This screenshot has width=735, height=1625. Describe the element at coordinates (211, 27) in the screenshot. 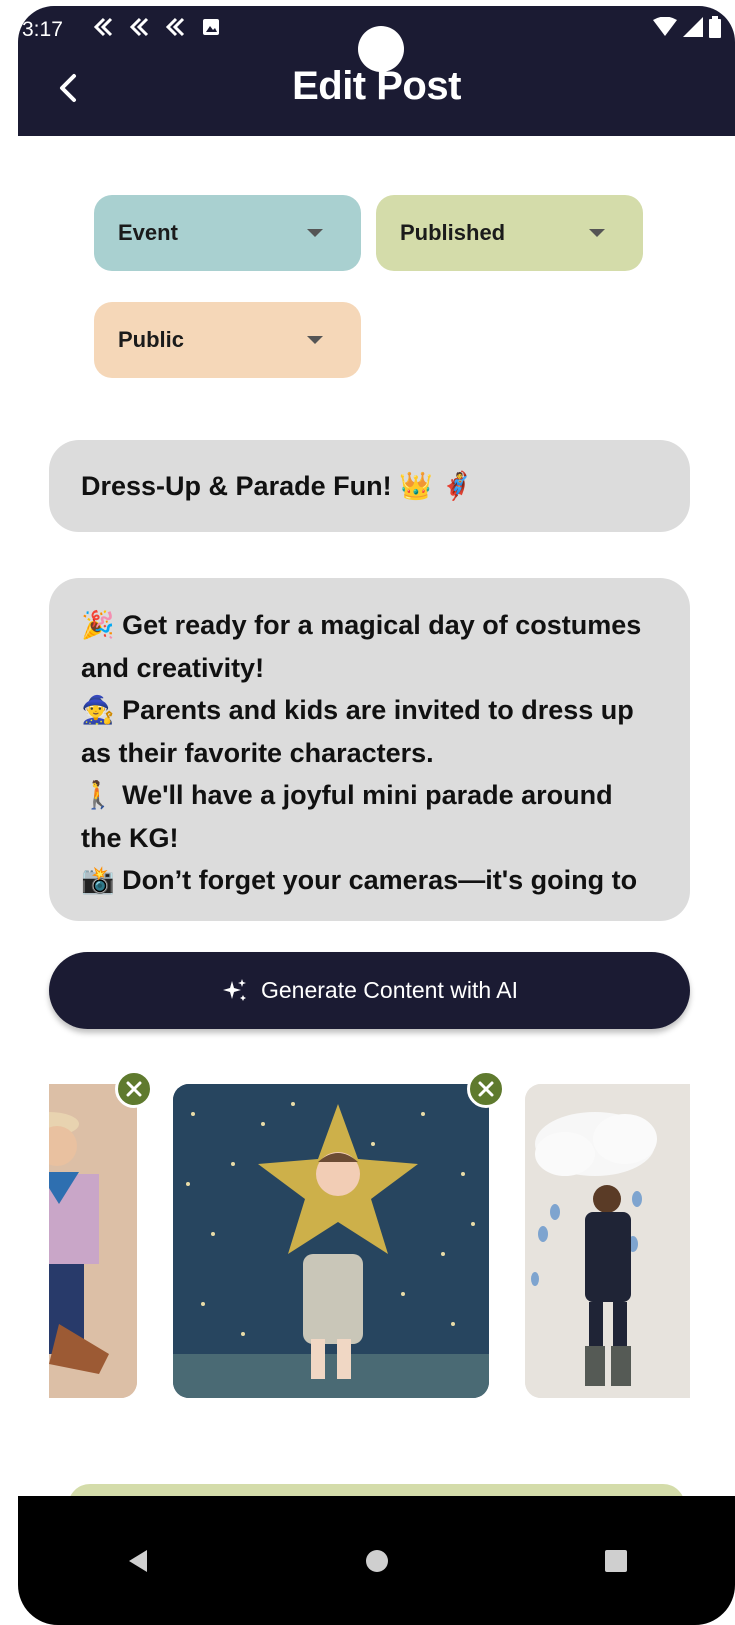

I see `image-notification-icon` at that location.